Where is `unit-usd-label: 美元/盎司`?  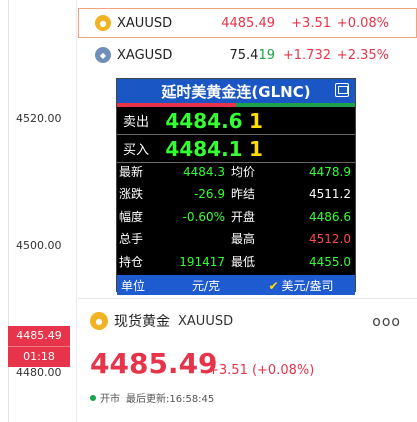
unit-usd-label: 美元/盎司 is located at coordinates (307, 285).